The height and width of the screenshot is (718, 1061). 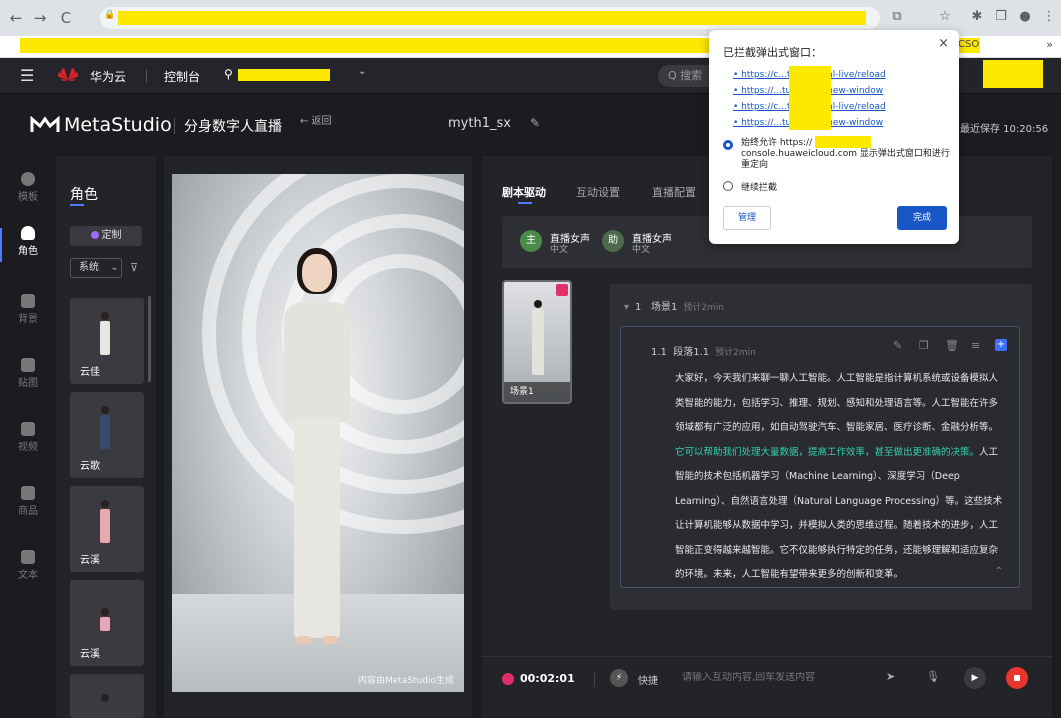 What do you see at coordinates (547, 678) in the screenshot?
I see `live-timer: 00:02:01` at bounding box center [547, 678].